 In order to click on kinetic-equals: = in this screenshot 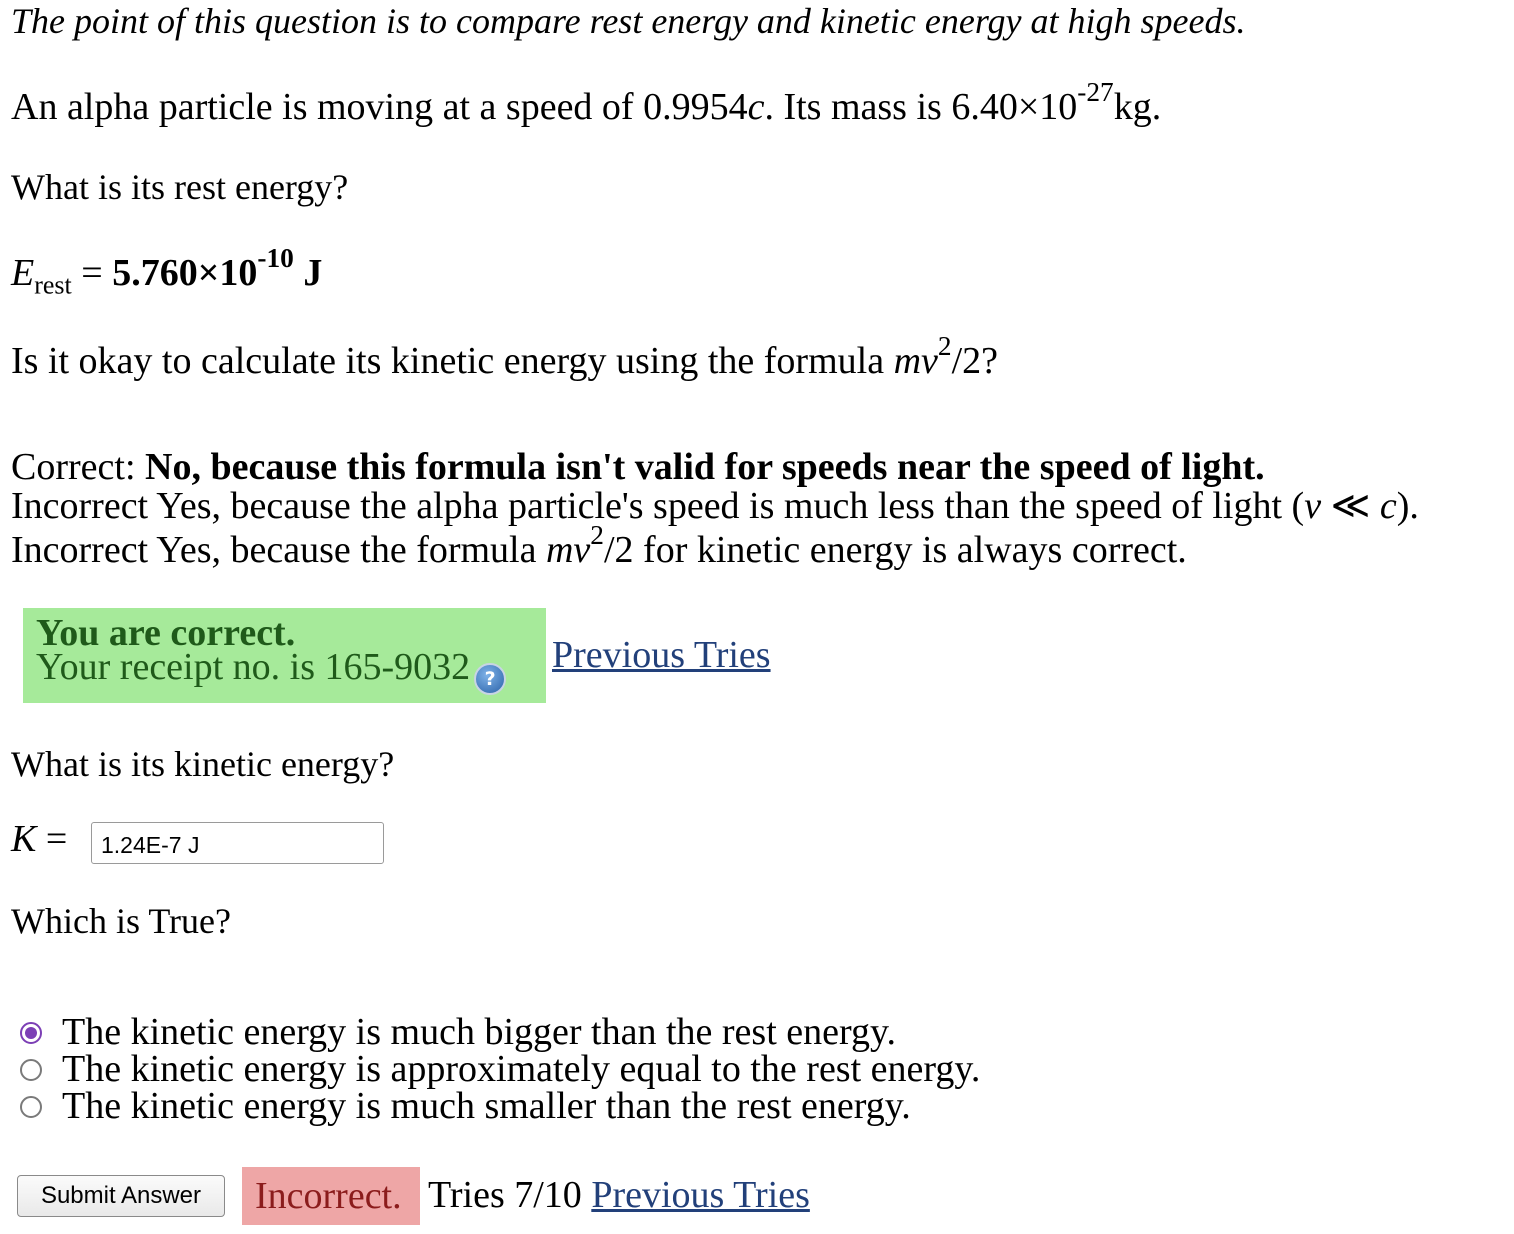, I will do `click(52, 839)`.